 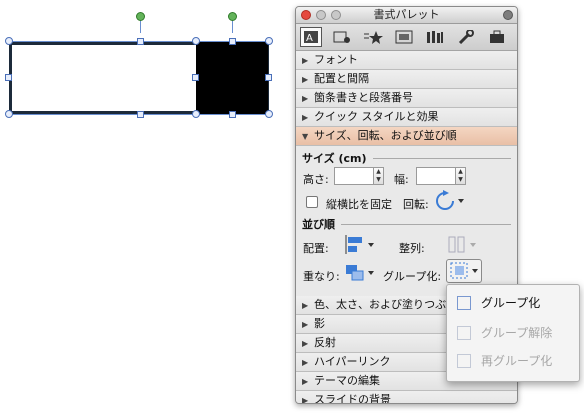 I want to click on width-field: ▲ ▼, so click(x=441, y=176).